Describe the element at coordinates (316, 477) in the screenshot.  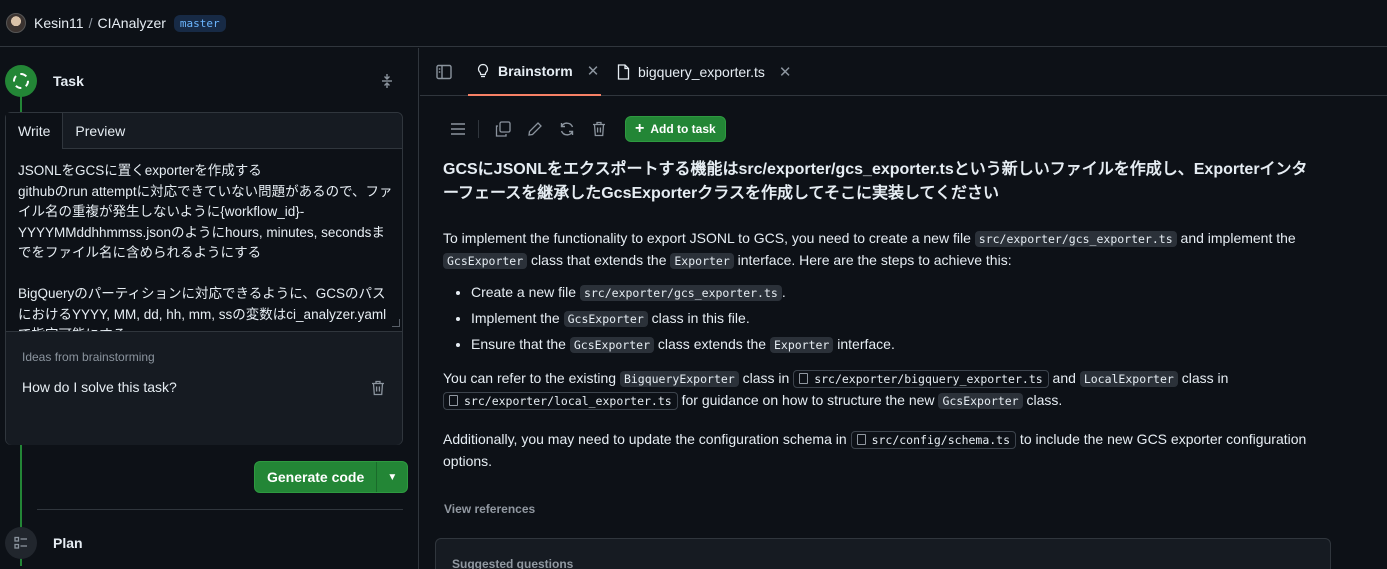
I see `generate-code-button: Generate code` at that location.